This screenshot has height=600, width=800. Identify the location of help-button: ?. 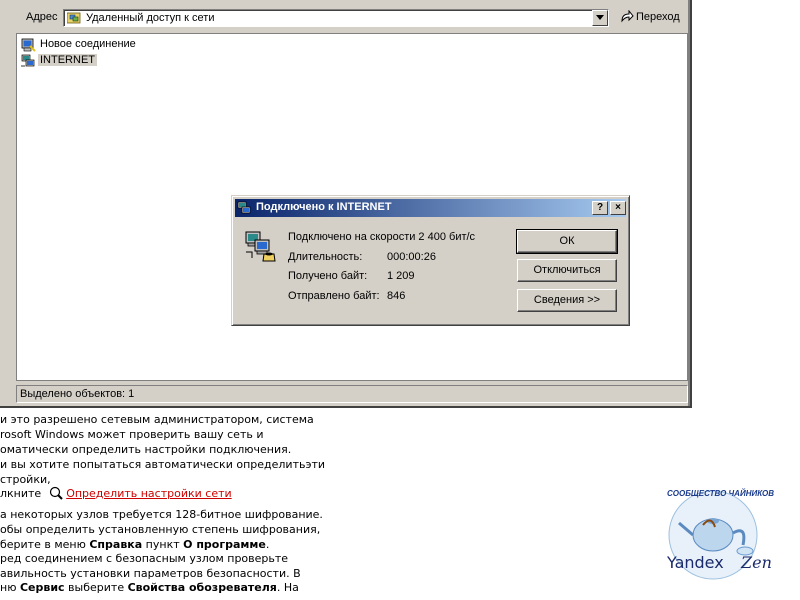
(600, 208).